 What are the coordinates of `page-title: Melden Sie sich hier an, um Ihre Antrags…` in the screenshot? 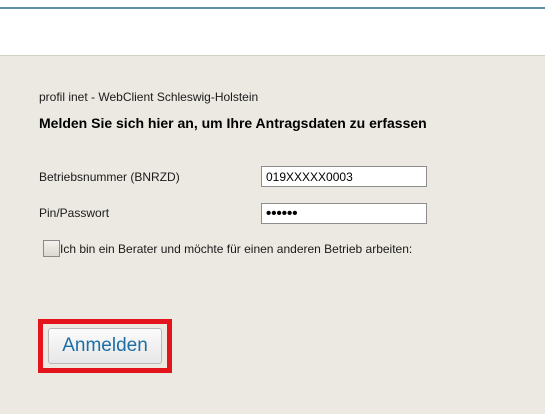 It's located at (233, 123).